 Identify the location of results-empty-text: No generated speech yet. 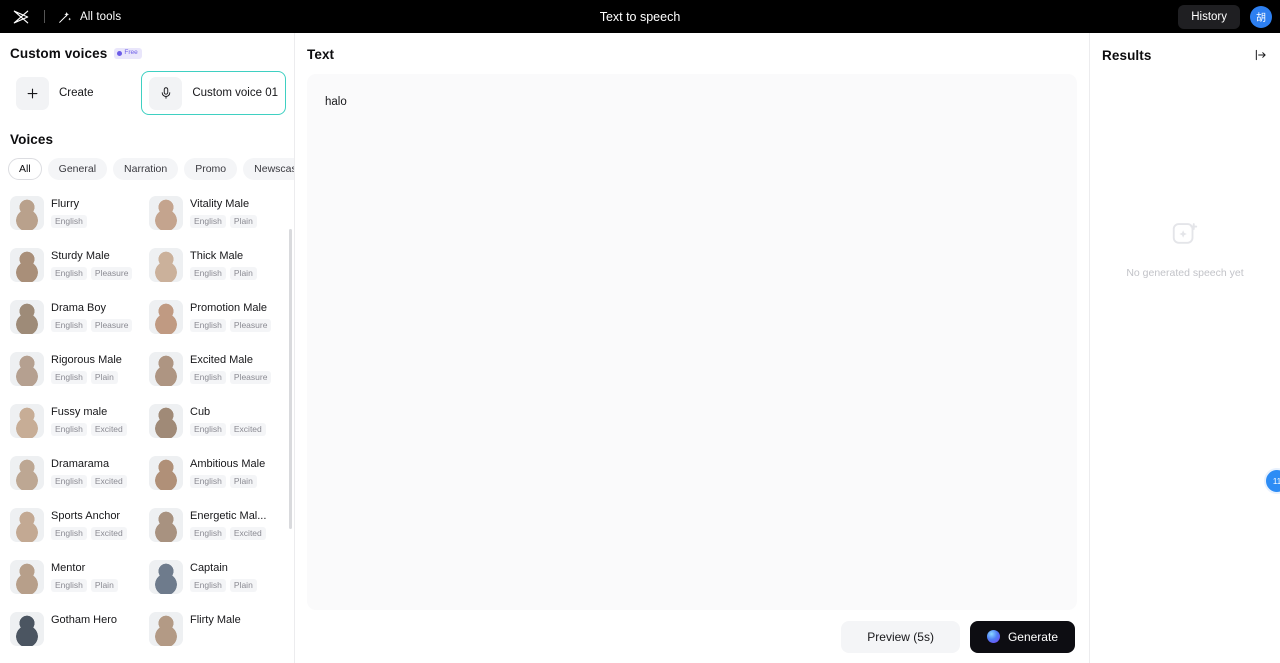
(1185, 273).